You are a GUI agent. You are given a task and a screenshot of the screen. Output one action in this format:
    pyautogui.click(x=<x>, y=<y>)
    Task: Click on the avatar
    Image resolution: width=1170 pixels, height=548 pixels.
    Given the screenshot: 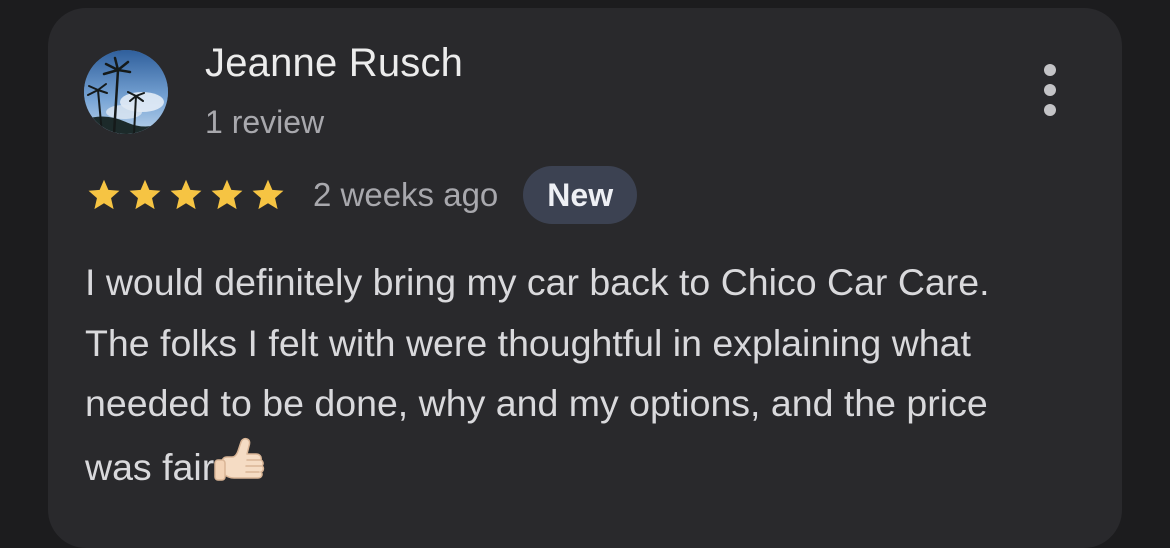 What is the action you would take?
    pyautogui.click(x=126, y=92)
    